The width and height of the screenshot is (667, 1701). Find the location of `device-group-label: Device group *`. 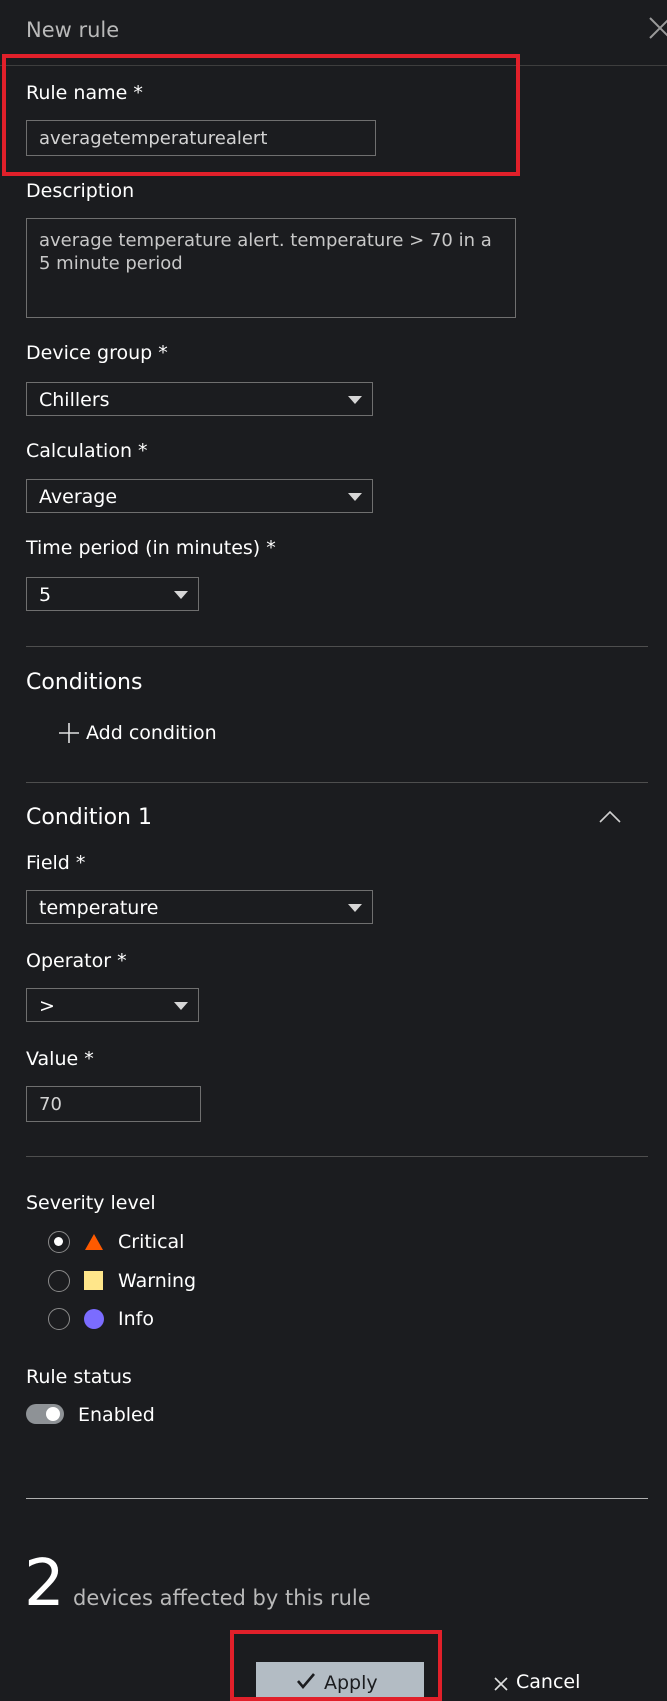

device-group-label: Device group * is located at coordinates (97, 353).